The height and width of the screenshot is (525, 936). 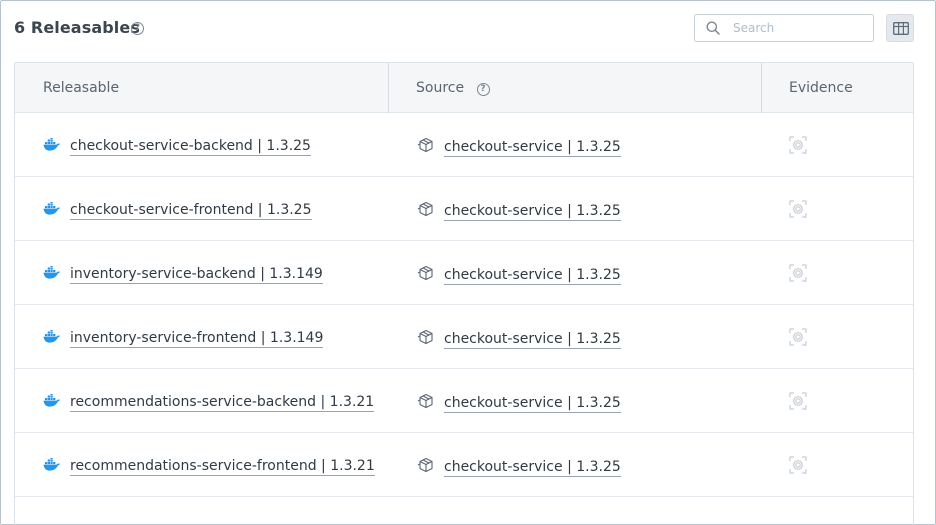 What do you see at coordinates (81, 88) in the screenshot?
I see `column-header-releasable: Releasable` at bounding box center [81, 88].